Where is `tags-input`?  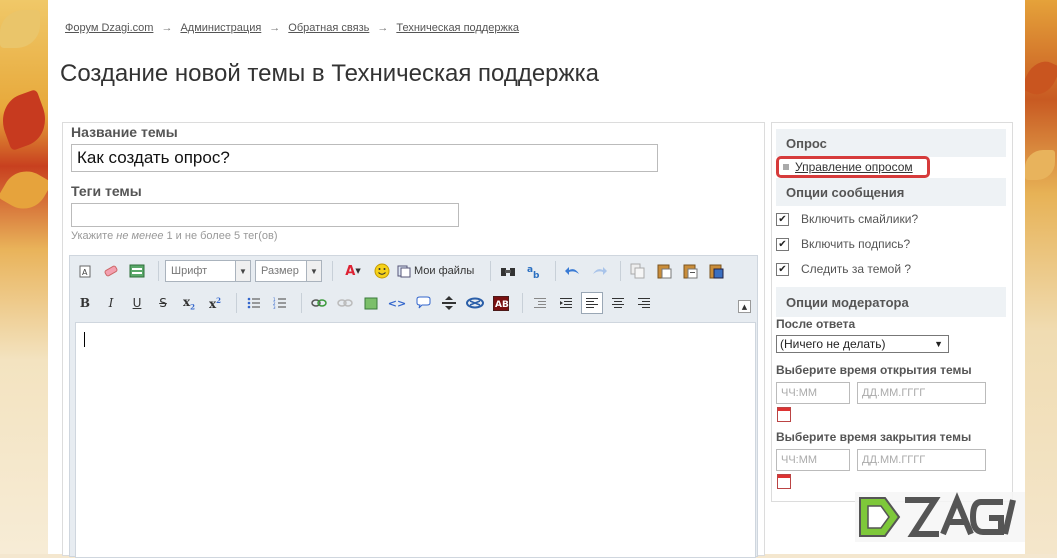
tags-input is located at coordinates (265, 215).